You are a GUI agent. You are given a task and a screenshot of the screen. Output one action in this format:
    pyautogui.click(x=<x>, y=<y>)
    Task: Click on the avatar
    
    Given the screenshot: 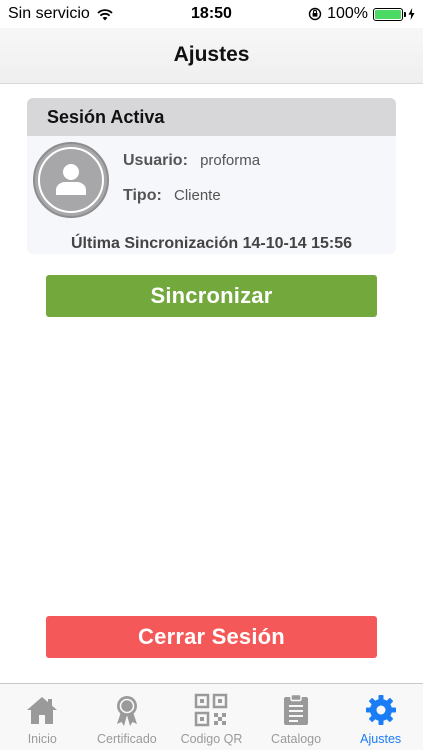 What is the action you would take?
    pyautogui.click(x=71, y=180)
    